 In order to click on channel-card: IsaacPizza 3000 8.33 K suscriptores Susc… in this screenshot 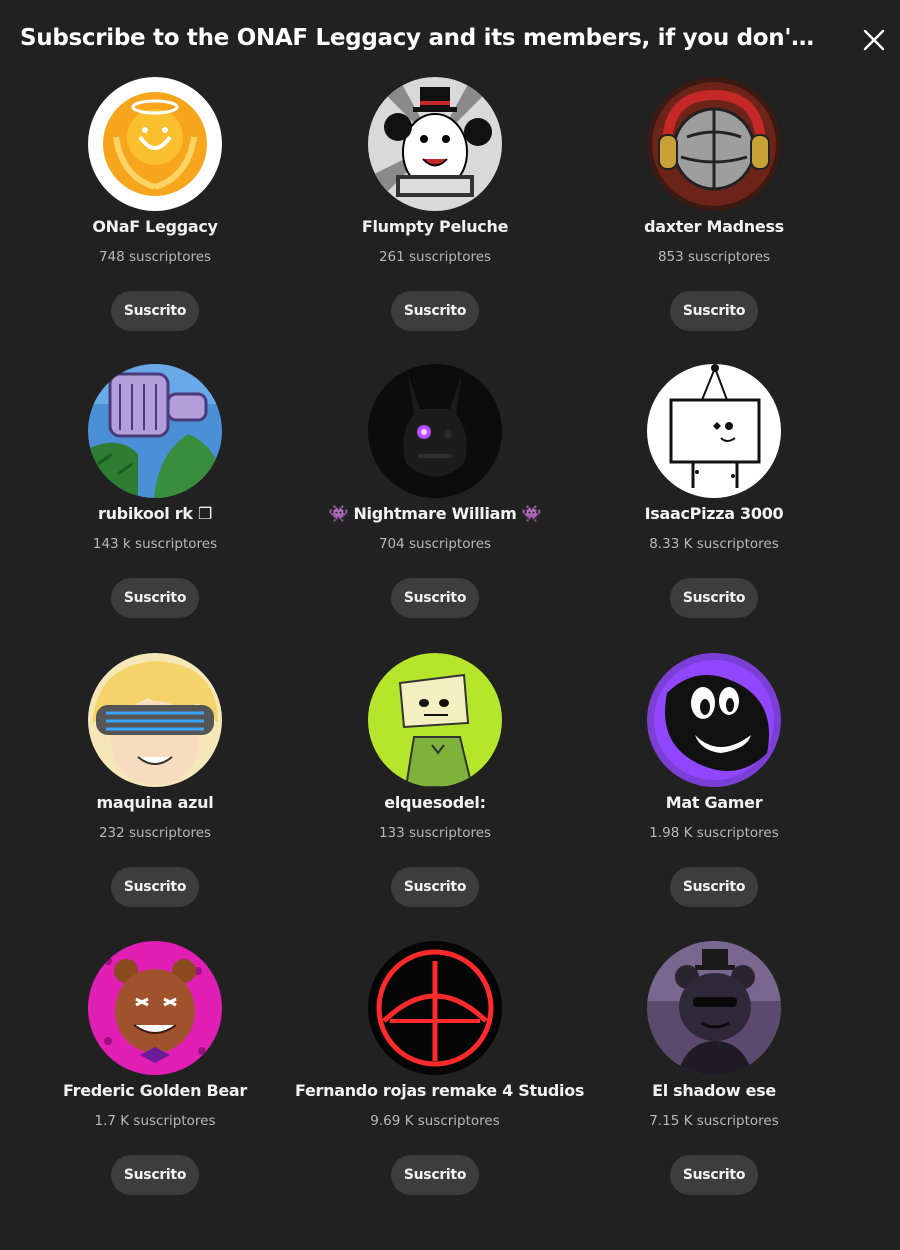, I will do `click(714, 499)`.